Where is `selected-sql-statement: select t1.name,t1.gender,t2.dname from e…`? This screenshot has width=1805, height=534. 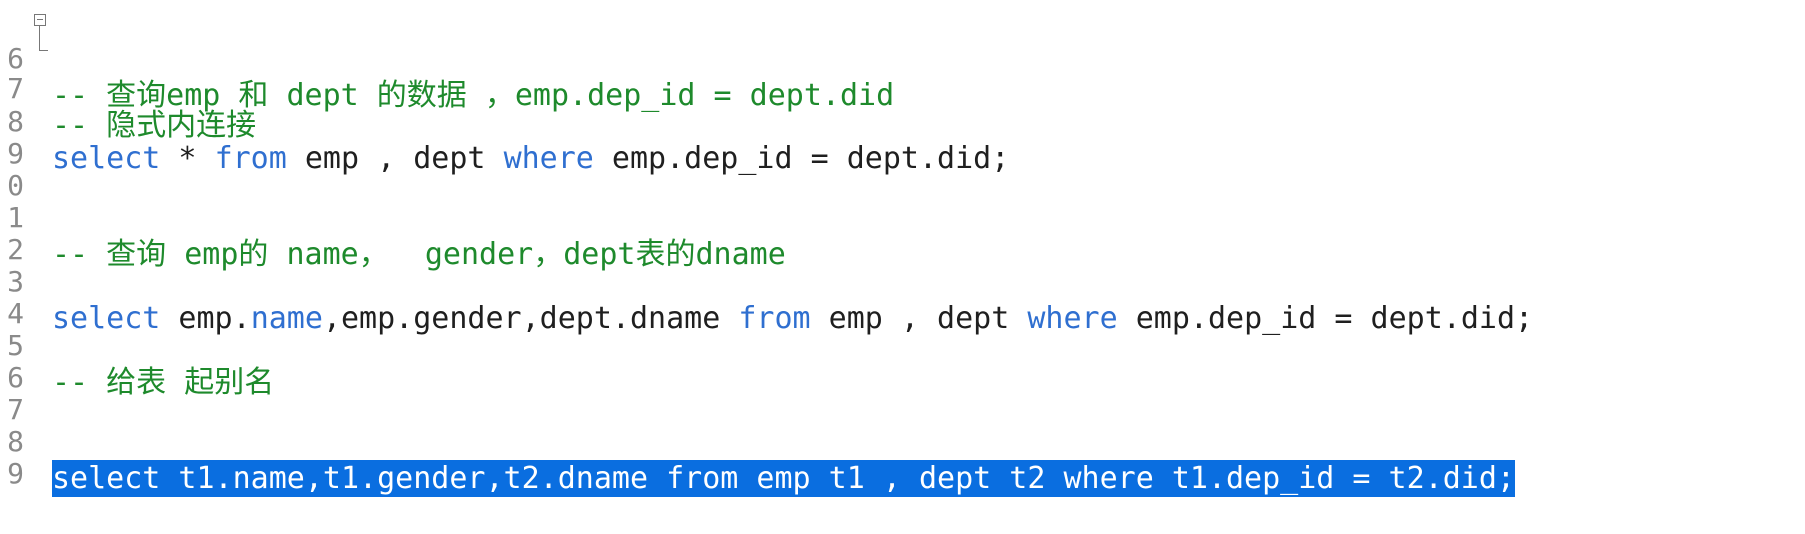 selected-sql-statement: select t1.name,t1.gender,t2.dname from e… is located at coordinates (783, 478).